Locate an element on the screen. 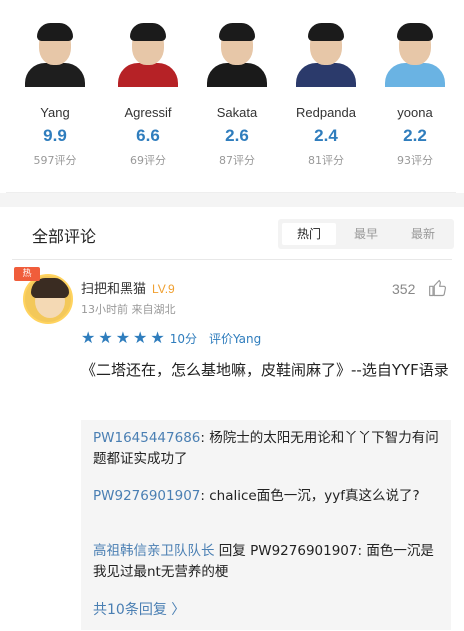  player-rating-count: 81评分 is located at coordinates (326, 160).